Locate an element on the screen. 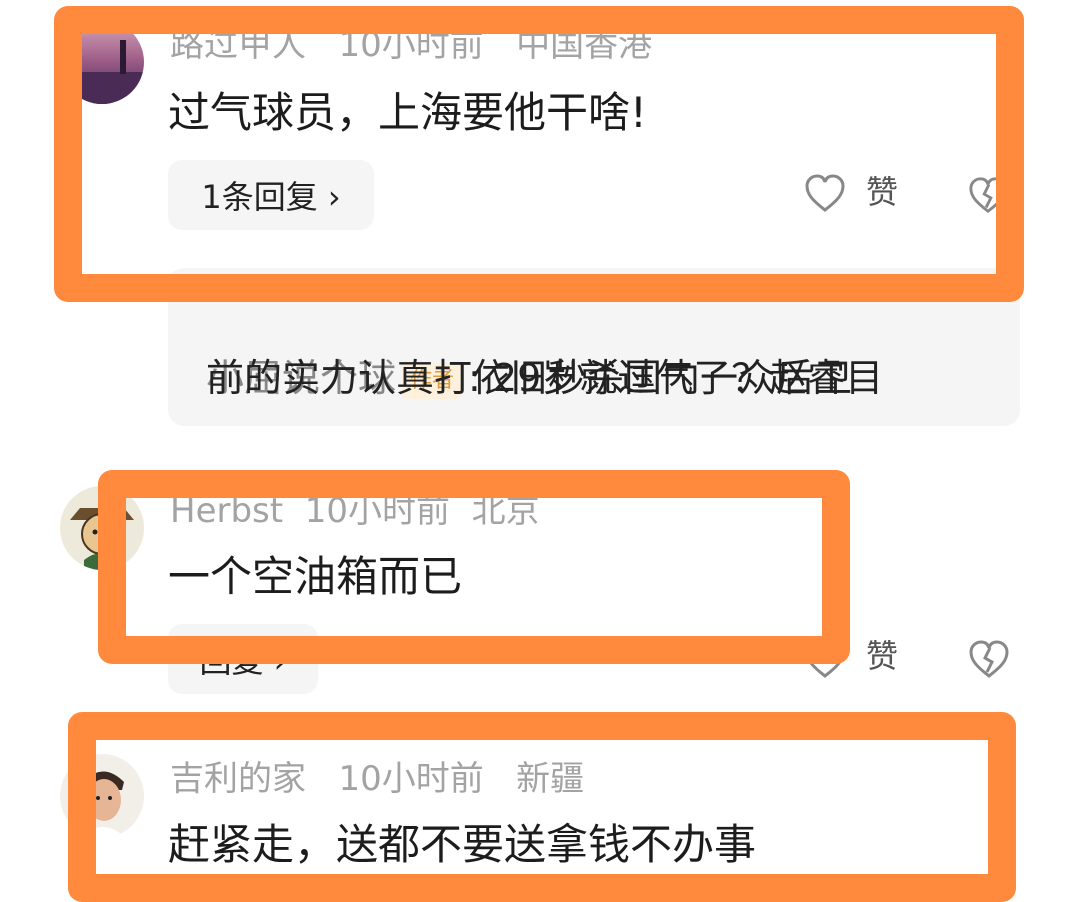  reply-button: 回复 › is located at coordinates (243, 659).